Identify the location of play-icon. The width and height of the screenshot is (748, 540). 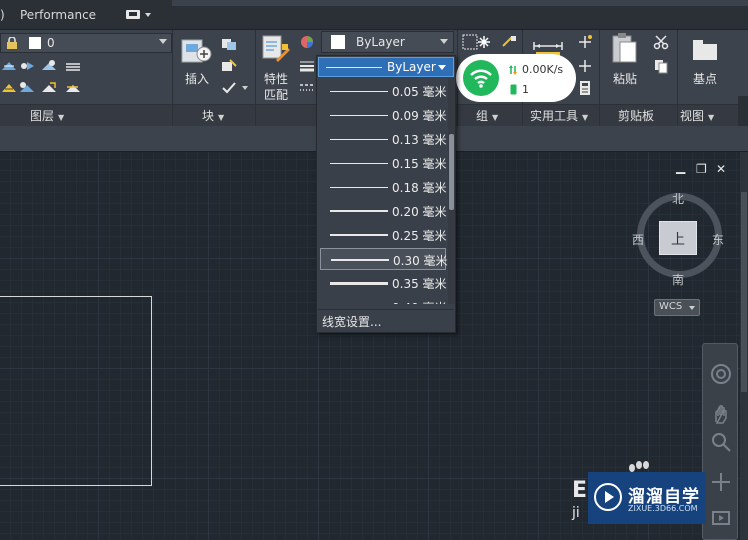
(608, 497).